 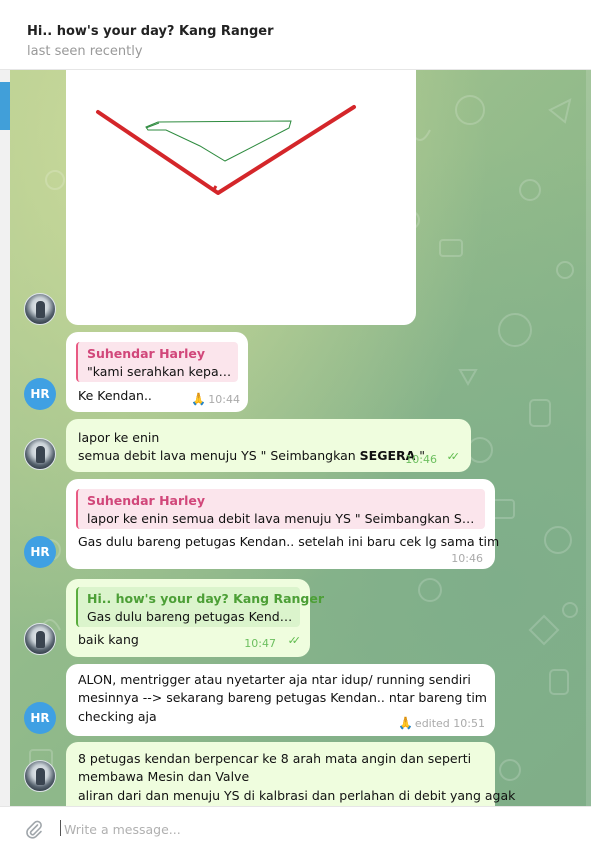 What do you see at coordinates (150, 31) in the screenshot?
I see `chat-title: Hi.. how's your day? Kang Ranger` at bounding box center [150, 31].